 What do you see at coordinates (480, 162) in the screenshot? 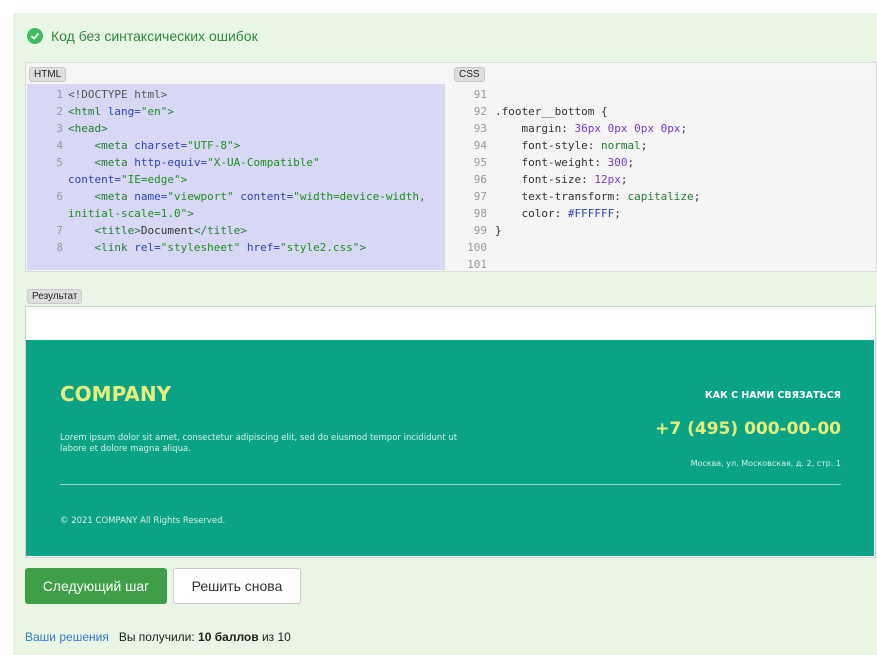
I see `line-number: 95` at bounding box center [480, 162].